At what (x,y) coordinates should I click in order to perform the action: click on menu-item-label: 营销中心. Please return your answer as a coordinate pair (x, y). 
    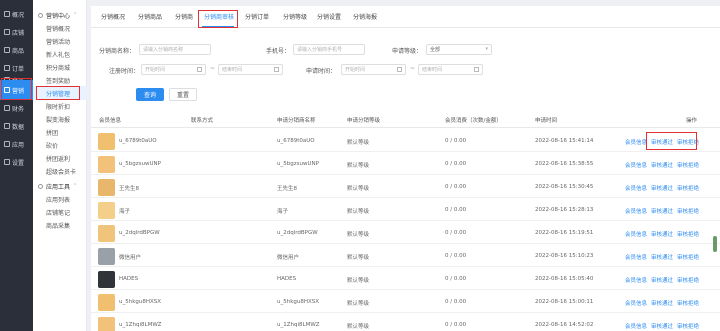
    Looking at the image, I should click on (58, 16).